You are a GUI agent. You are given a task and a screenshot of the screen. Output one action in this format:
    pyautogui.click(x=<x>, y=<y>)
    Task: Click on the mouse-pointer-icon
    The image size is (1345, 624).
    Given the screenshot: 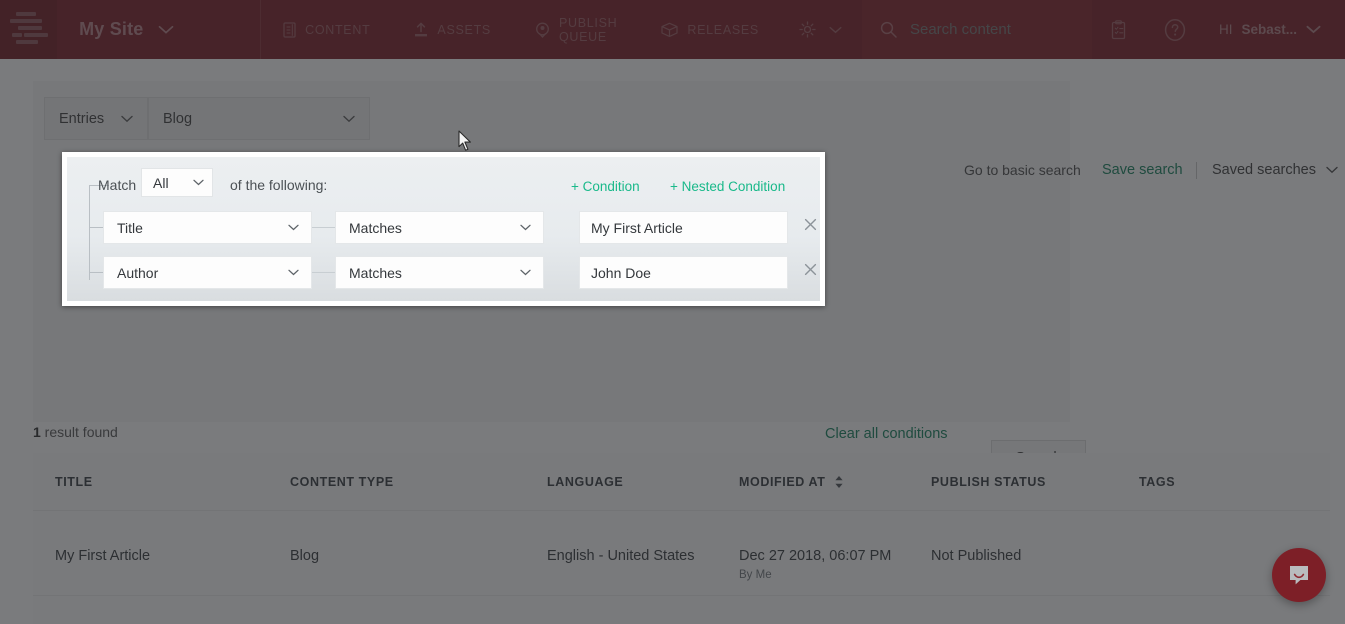 What is the action you would take?
    pyautogui.click(x=465, y=141)
    